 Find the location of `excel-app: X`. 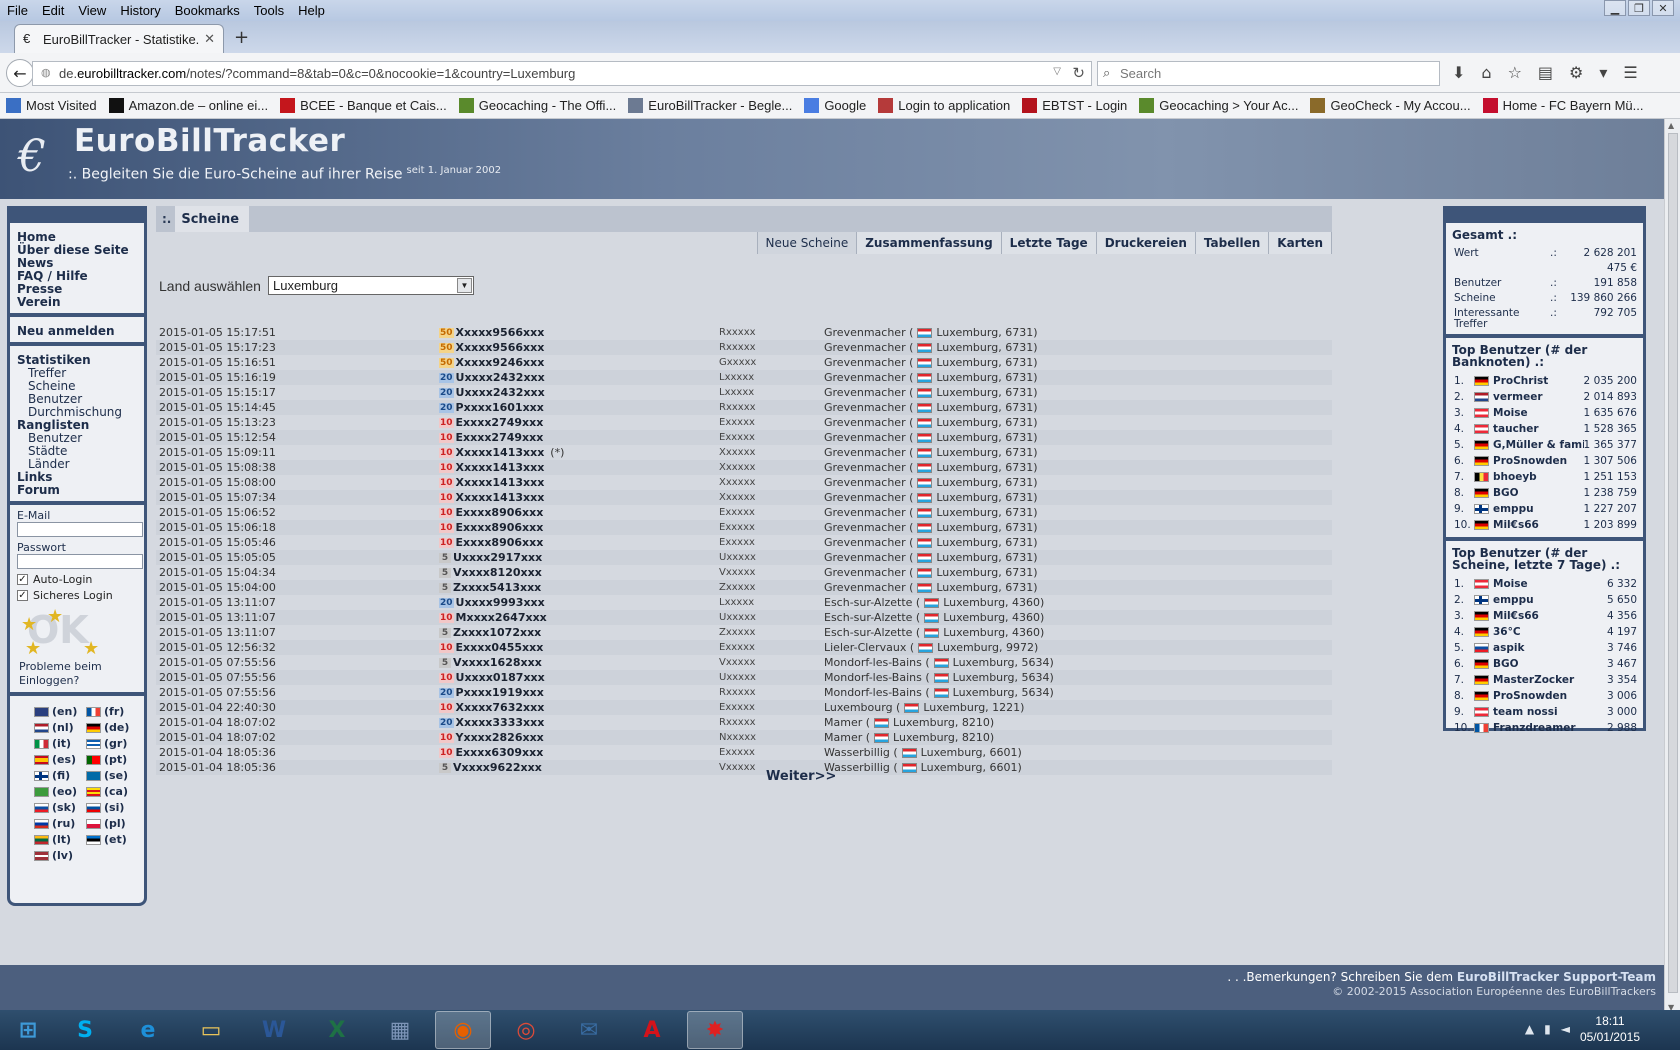

excel-app: X is located at coordinates (337, 1030).